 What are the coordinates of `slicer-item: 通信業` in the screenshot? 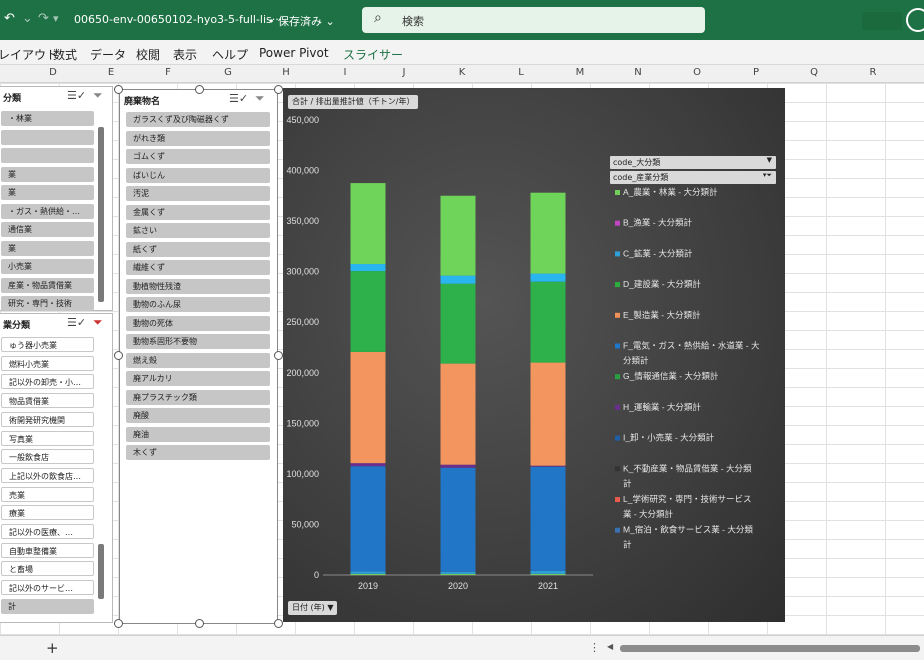 It's located at (47, 229).